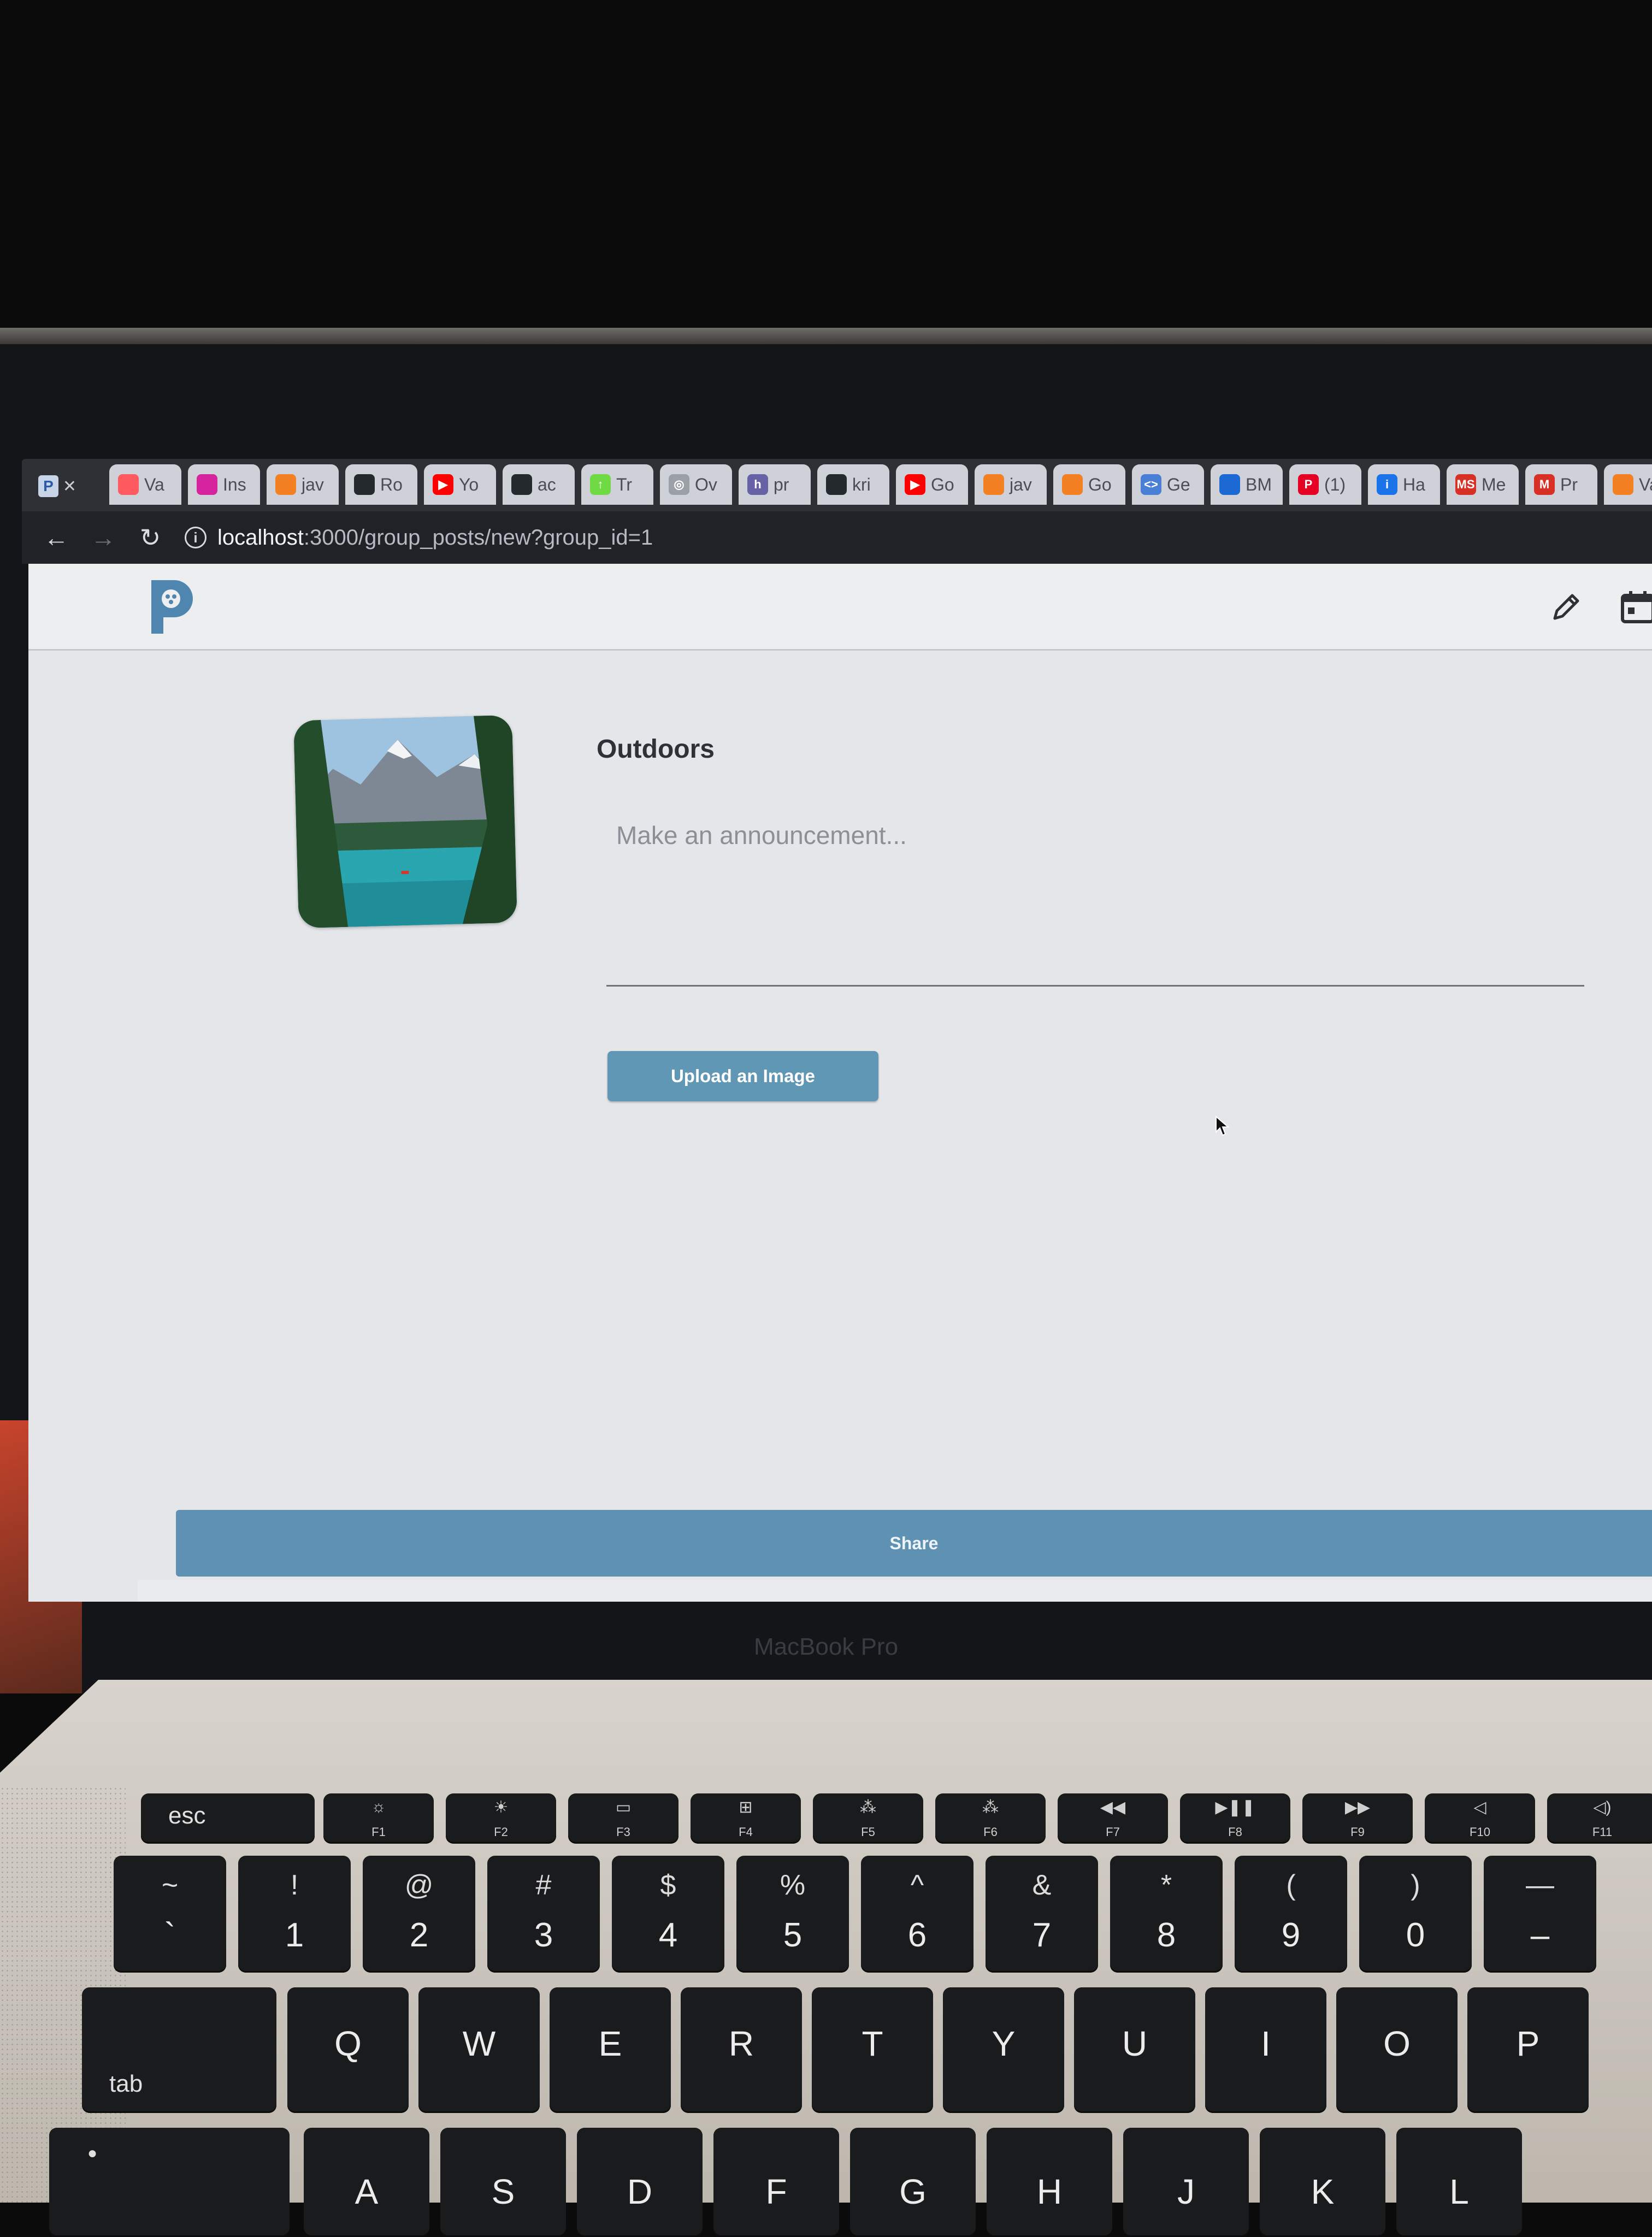 The height and width of the screenshot is (2237, 1652). What do you see at coordinates (1247, 484) in the screenshot?
I see `browser-tab: BM` at bounding box center [1247, 484].